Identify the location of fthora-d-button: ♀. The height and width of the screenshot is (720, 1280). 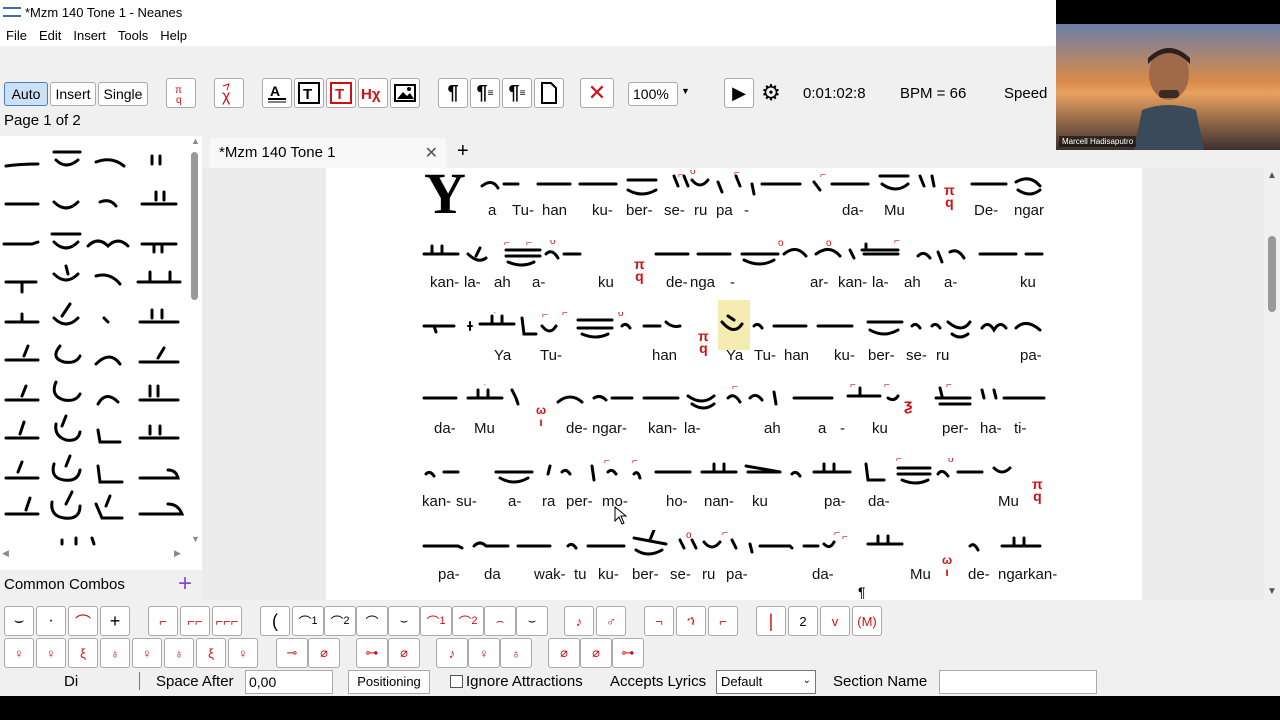
(484, 653).